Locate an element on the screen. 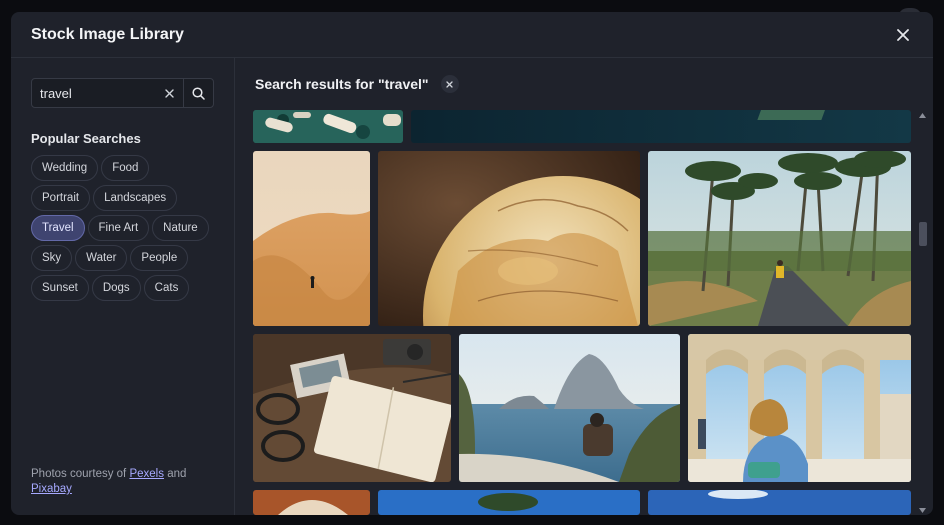 The image size is (944, 525). clear-results-button is located at coordinates (449, 84).